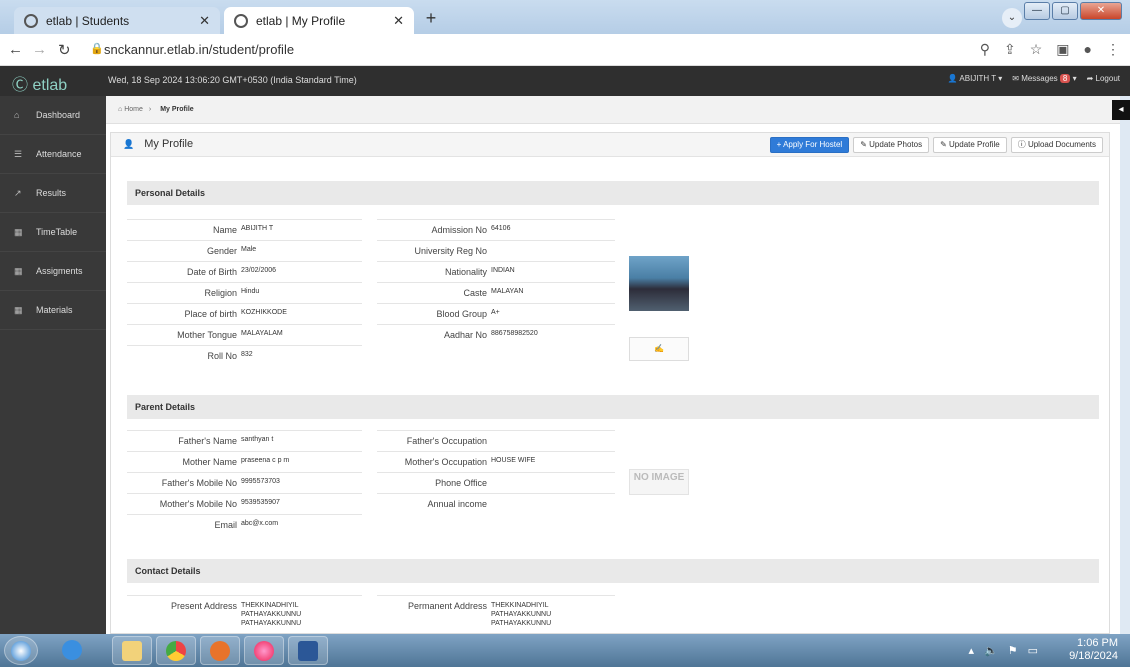 Image resolution: width=1130 pixels, height=667 pixels. I want to click on sidebar-item-attendance: ☰ Attendance, so click(53, 154).